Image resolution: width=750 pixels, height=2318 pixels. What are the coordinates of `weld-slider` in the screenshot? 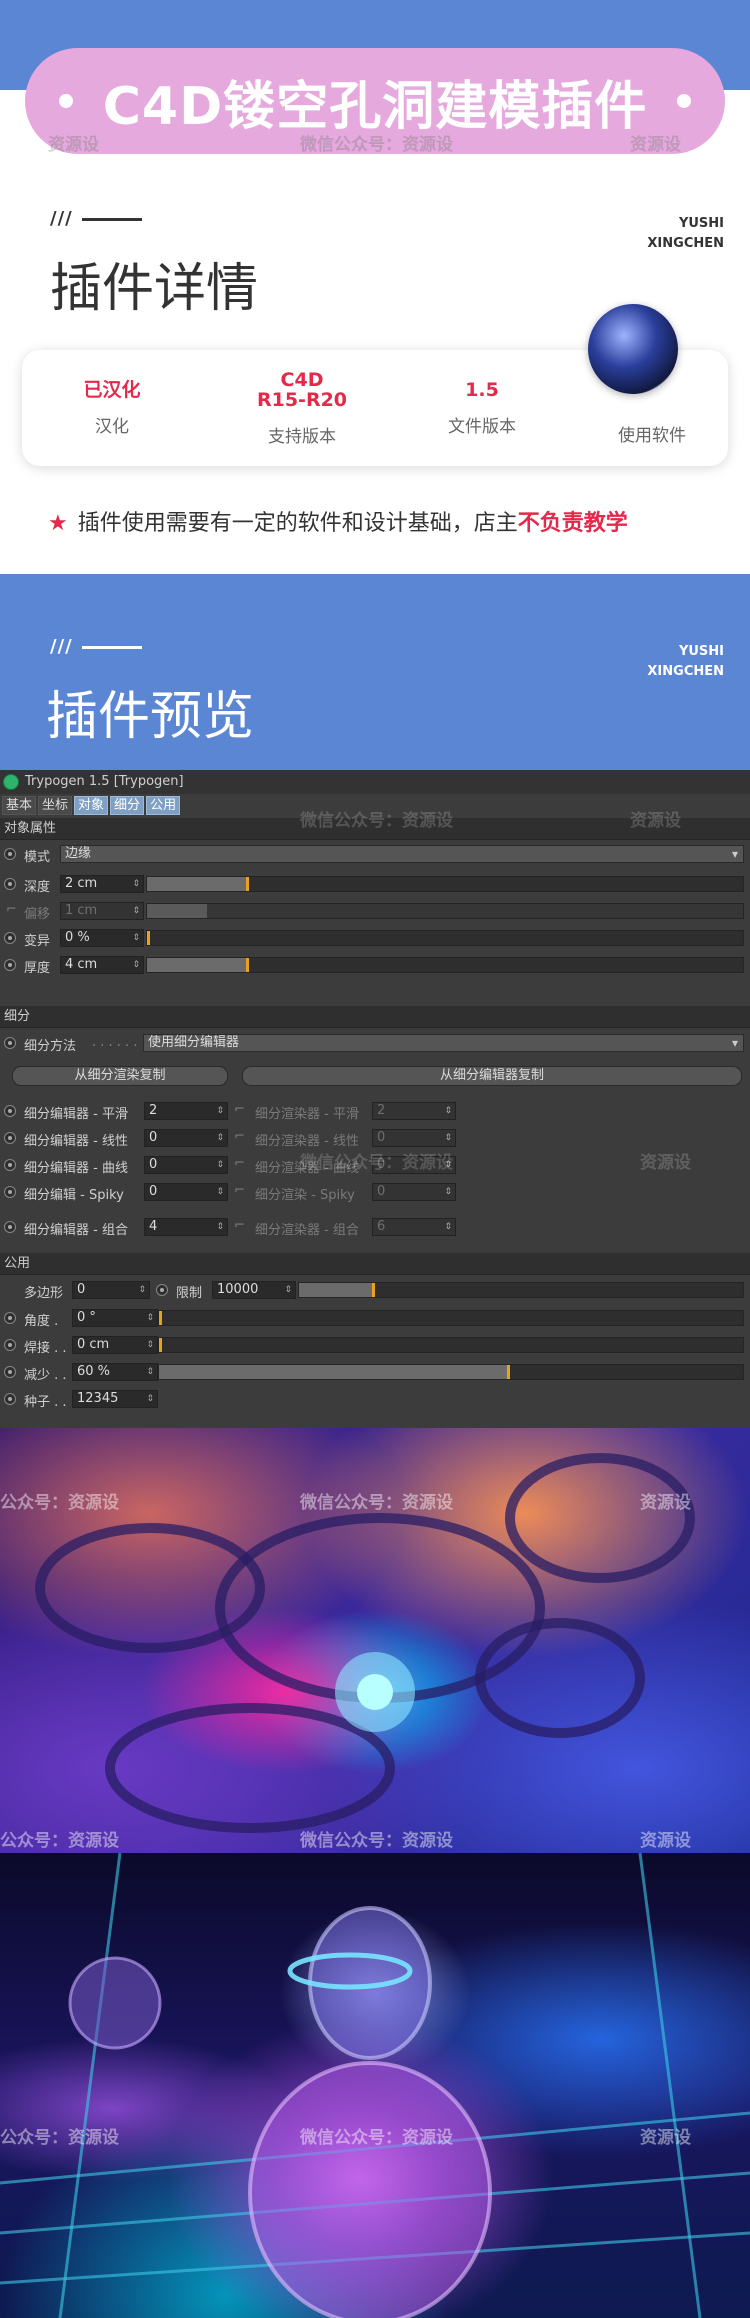 It's located at (451, 1345).